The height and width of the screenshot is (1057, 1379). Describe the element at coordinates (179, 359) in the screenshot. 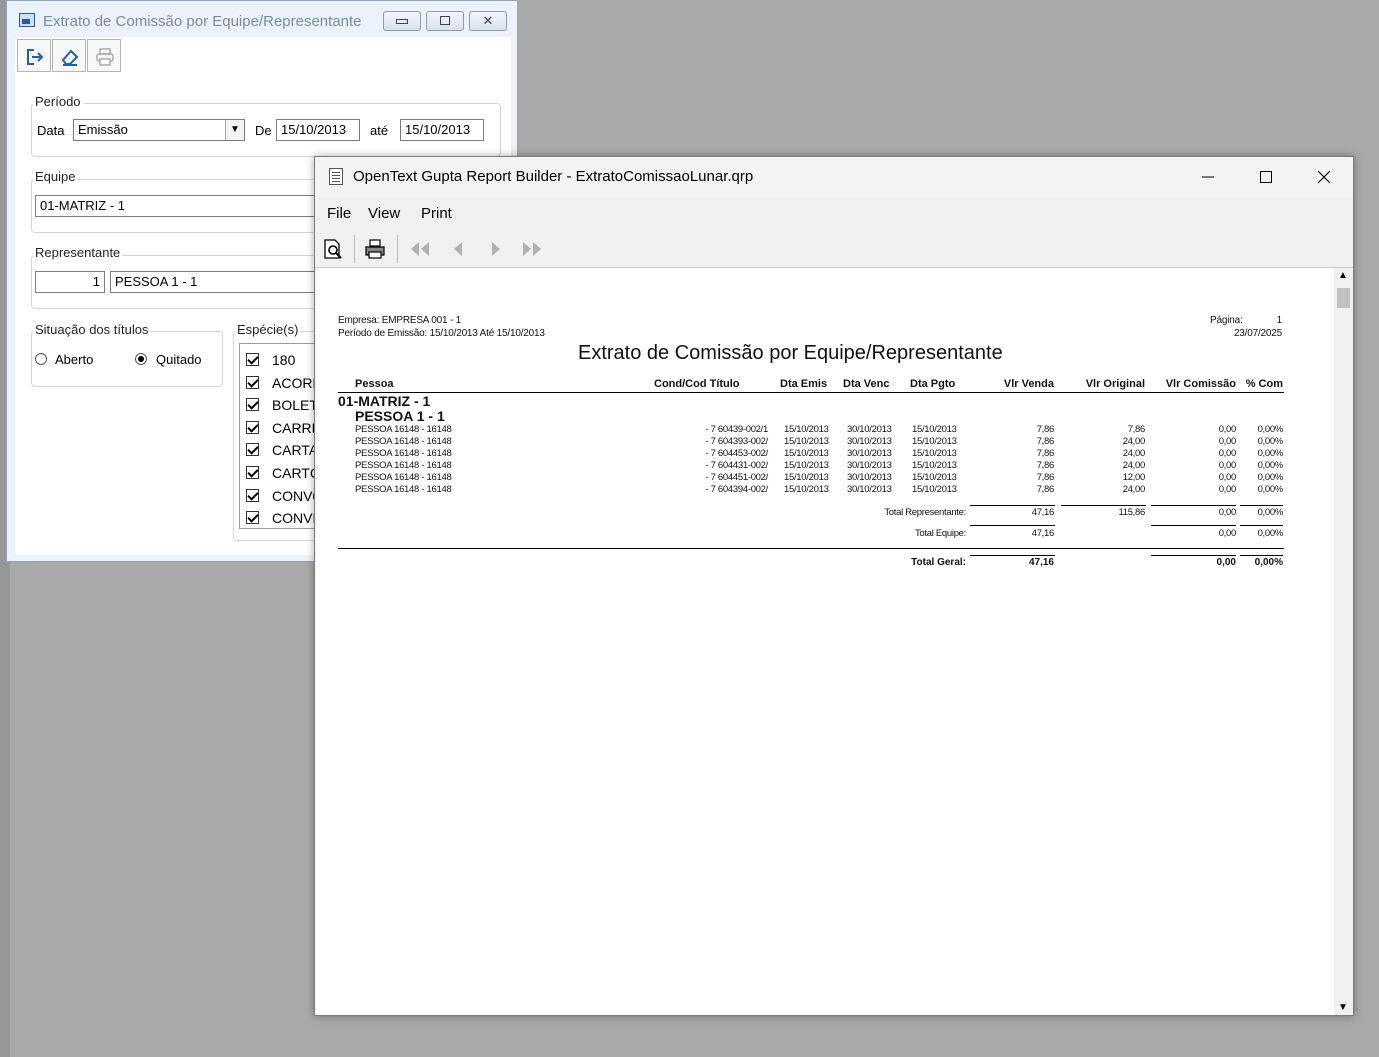

I see `quitado-label: Quitado` at that location.